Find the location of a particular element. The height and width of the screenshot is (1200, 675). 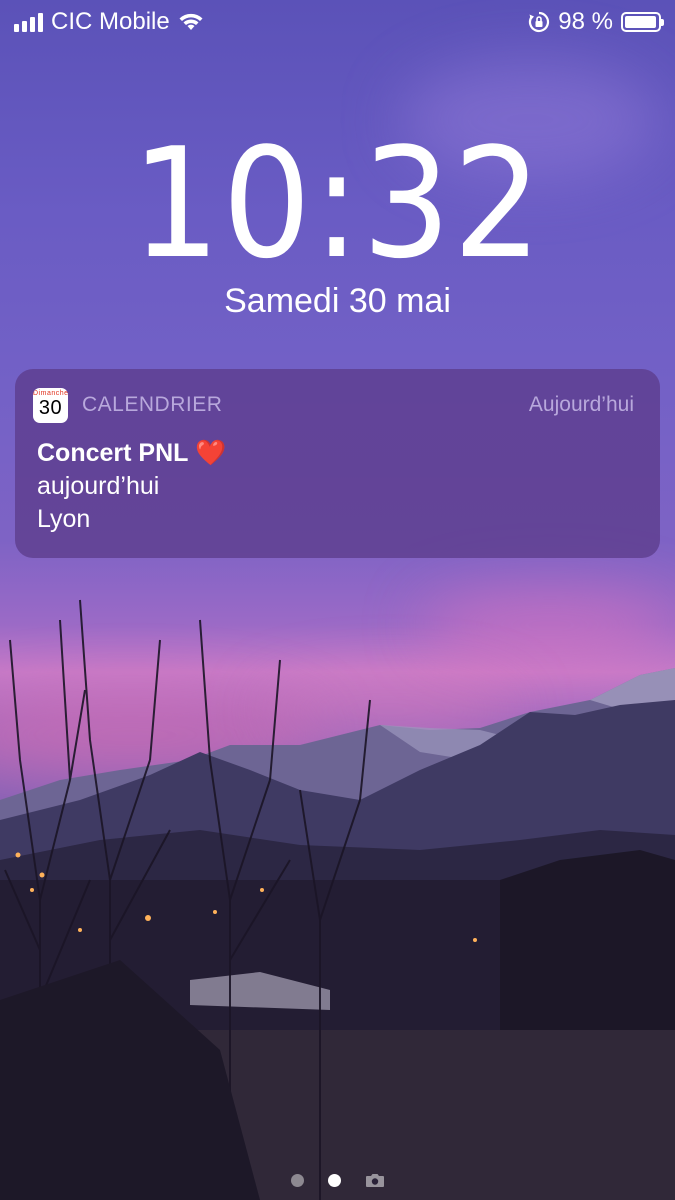

status-bar: CIC Mobile 98 % is located at coordinates (337, 22).